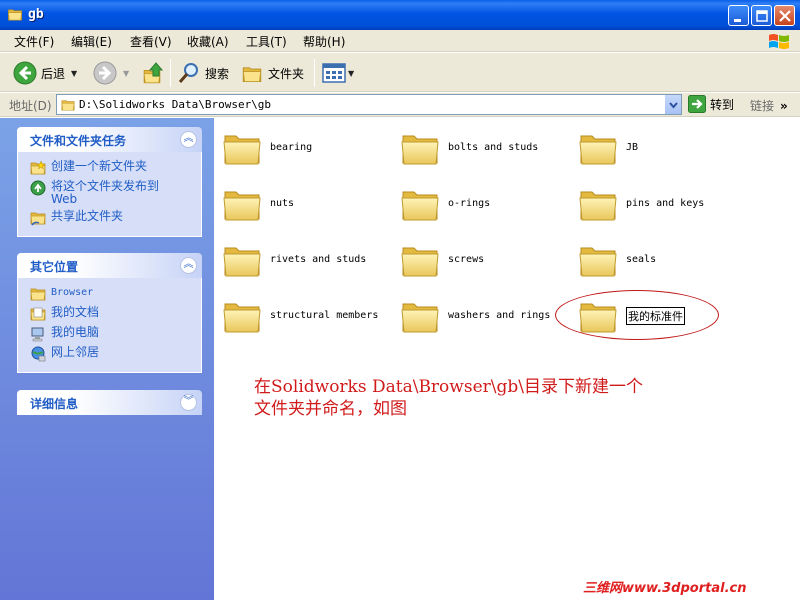 The image size is (800, 600). I want to click on folder-label: bearing, so click(291, 147).